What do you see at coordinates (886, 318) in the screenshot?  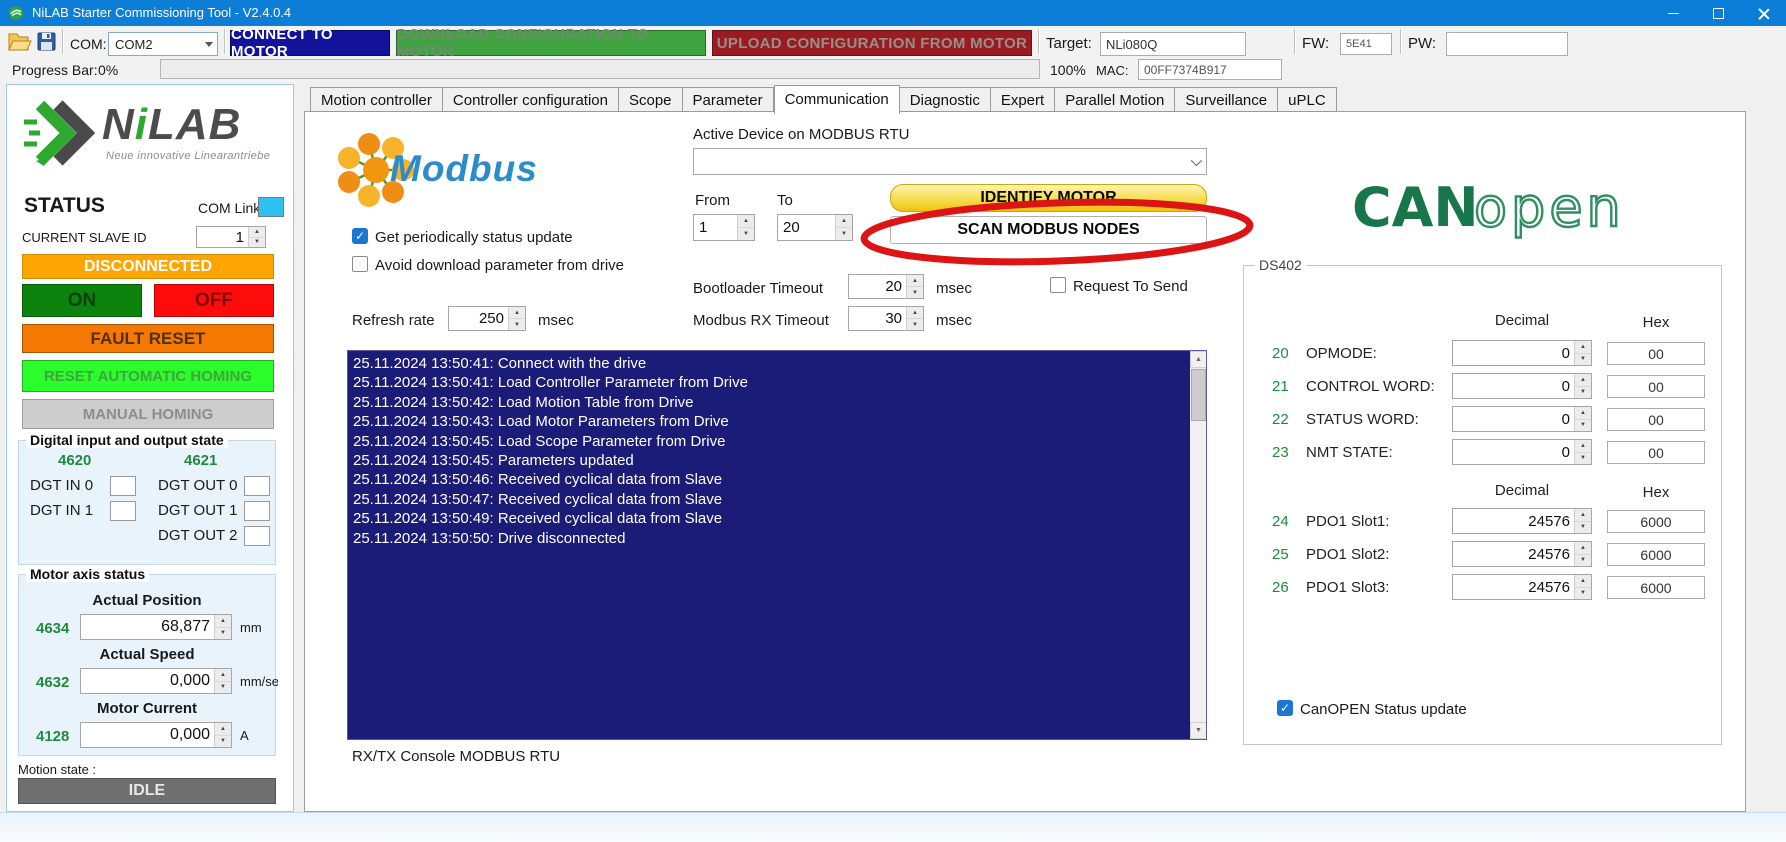 I see `rx-timeout-spinner: 30` at bounding box center [886, 318].